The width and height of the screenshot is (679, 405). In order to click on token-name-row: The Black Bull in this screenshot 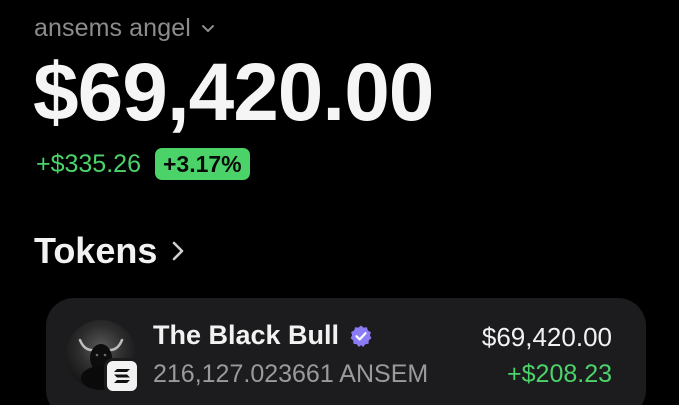, I will do `click(263, 335)`.